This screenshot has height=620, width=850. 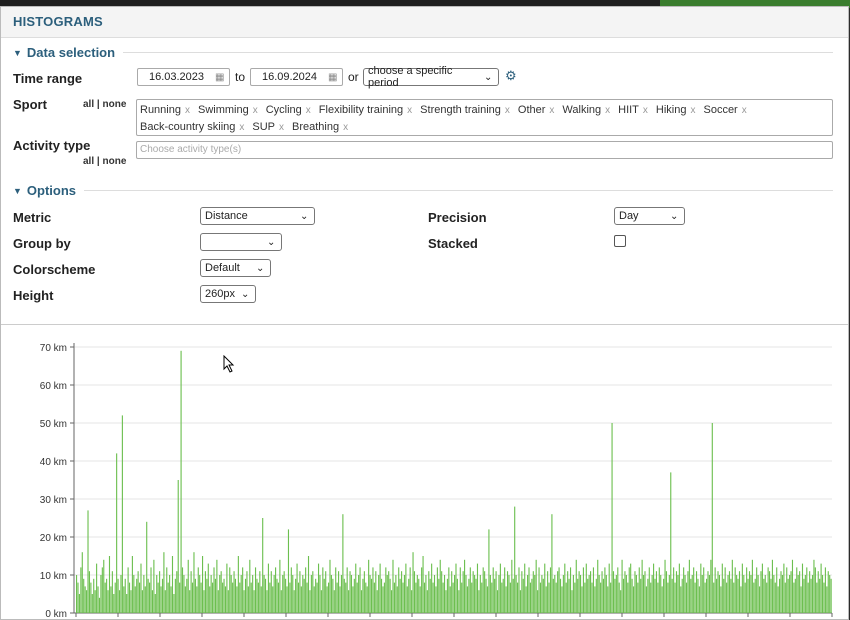 What do you see at coordinates (53, 576) in the screenshot?
I see `y-tick-label: 10 km` at bounding box center [53, 576].